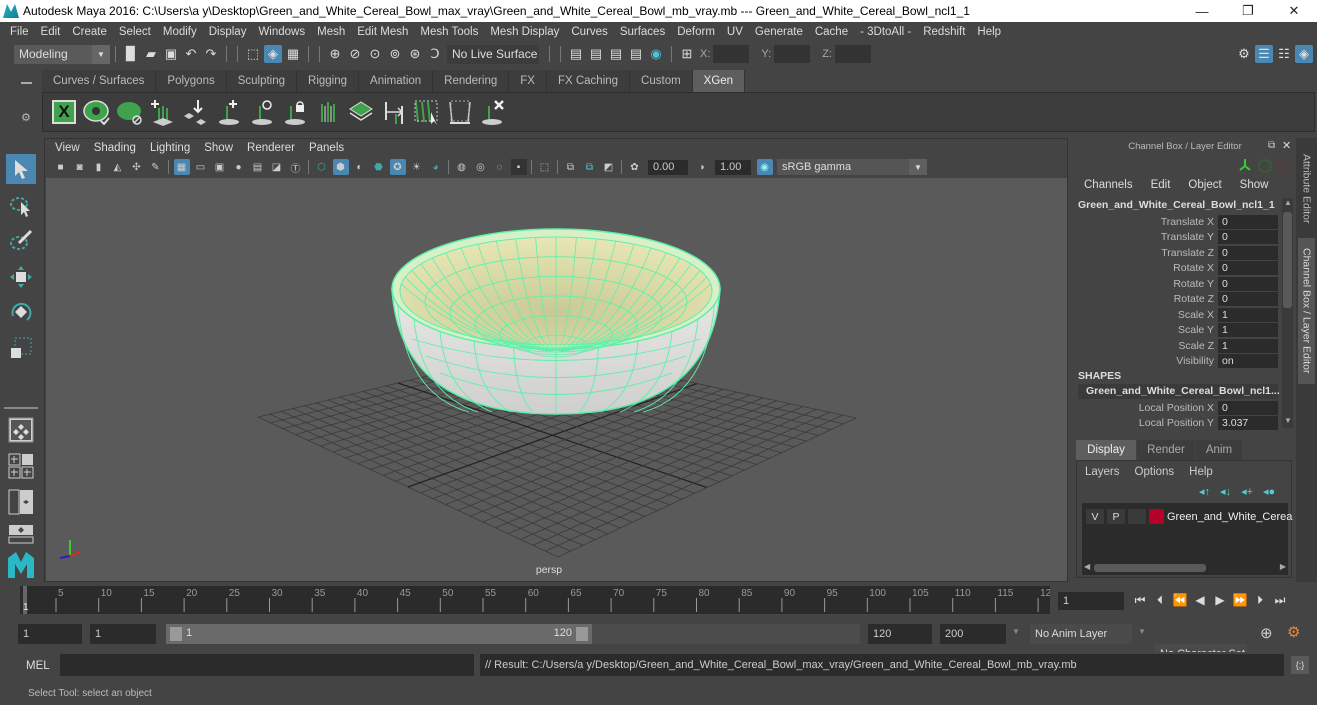 Image resolution: width=1317 pixels, height=705 pixels. Describe the element at coordinates (900, 634) in the screenshot. I see `playback-end-input: 120` at that location.